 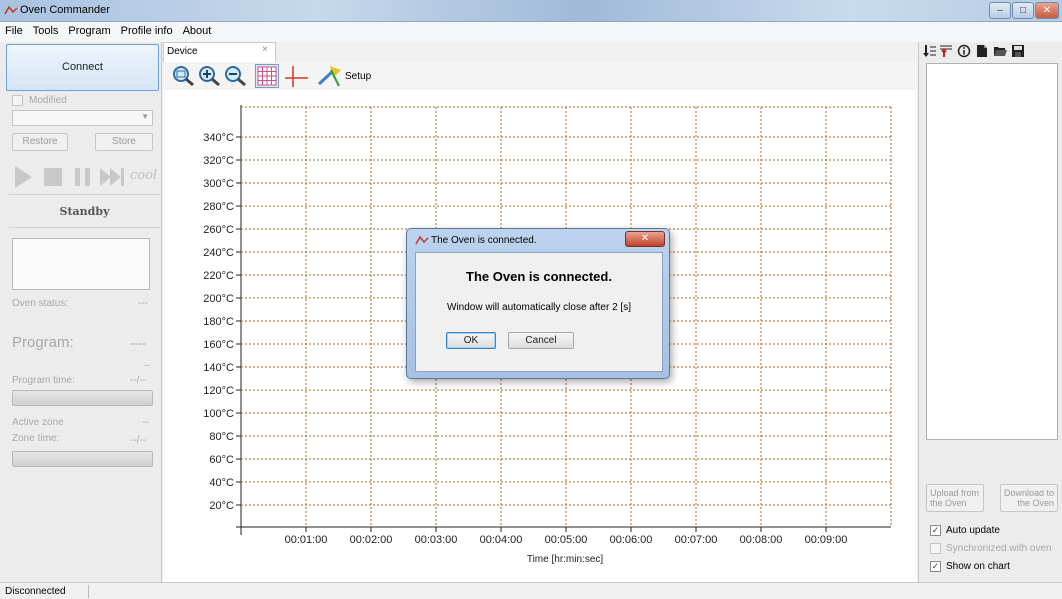 What do you see at coordinates (1028, 493) in the screenshot?
I see `download-label-line1: Download to` at bounding box center [1028, 493].